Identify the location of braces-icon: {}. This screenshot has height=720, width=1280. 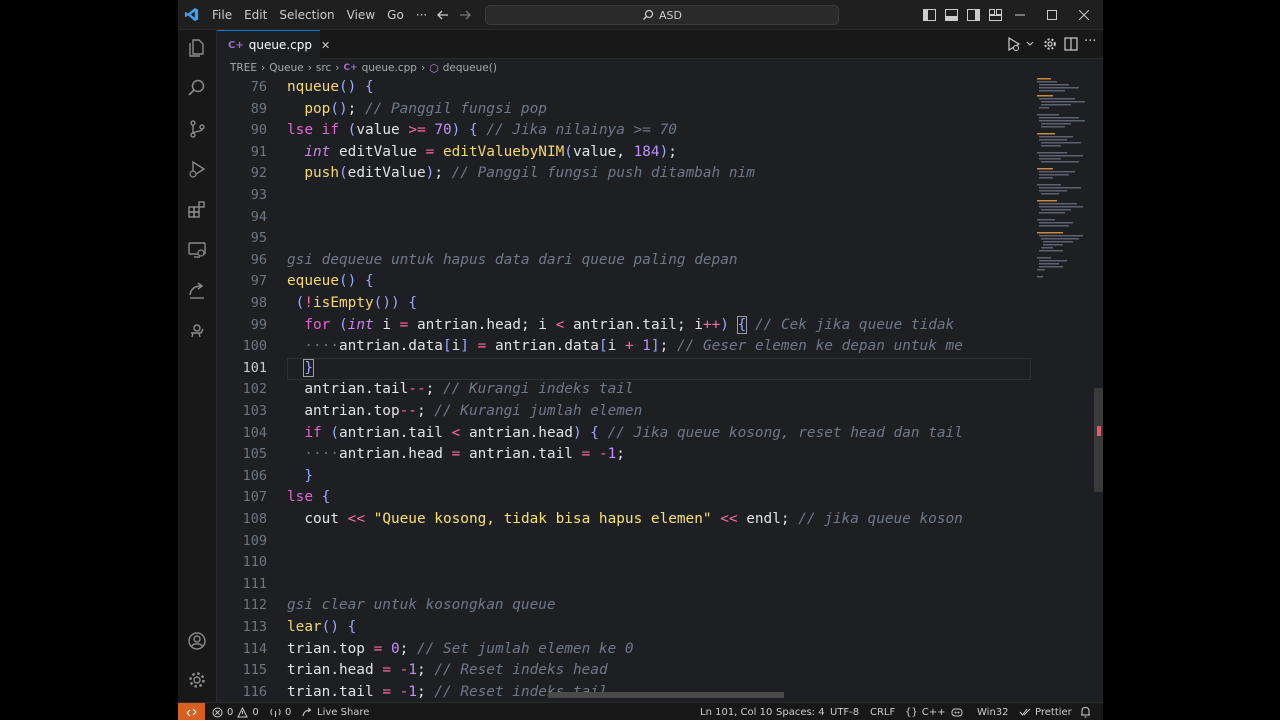
(911, 712).